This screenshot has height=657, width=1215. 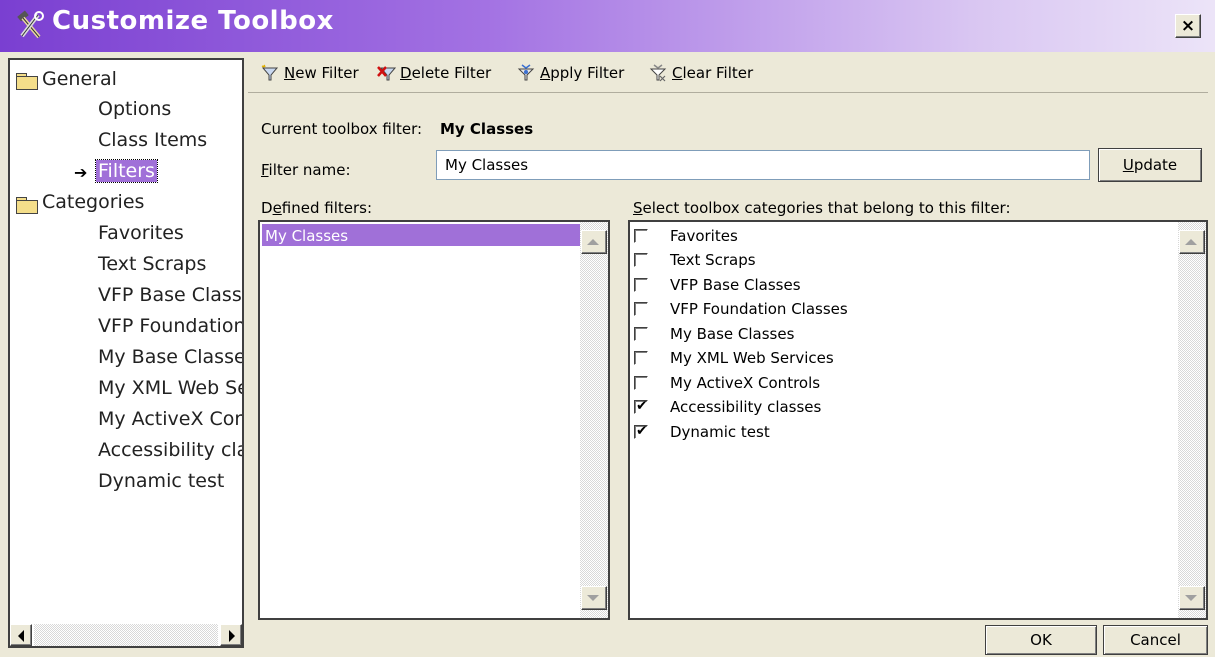 I want to click on delete-filter-label: elete Filter, so click(x=451, y=73).